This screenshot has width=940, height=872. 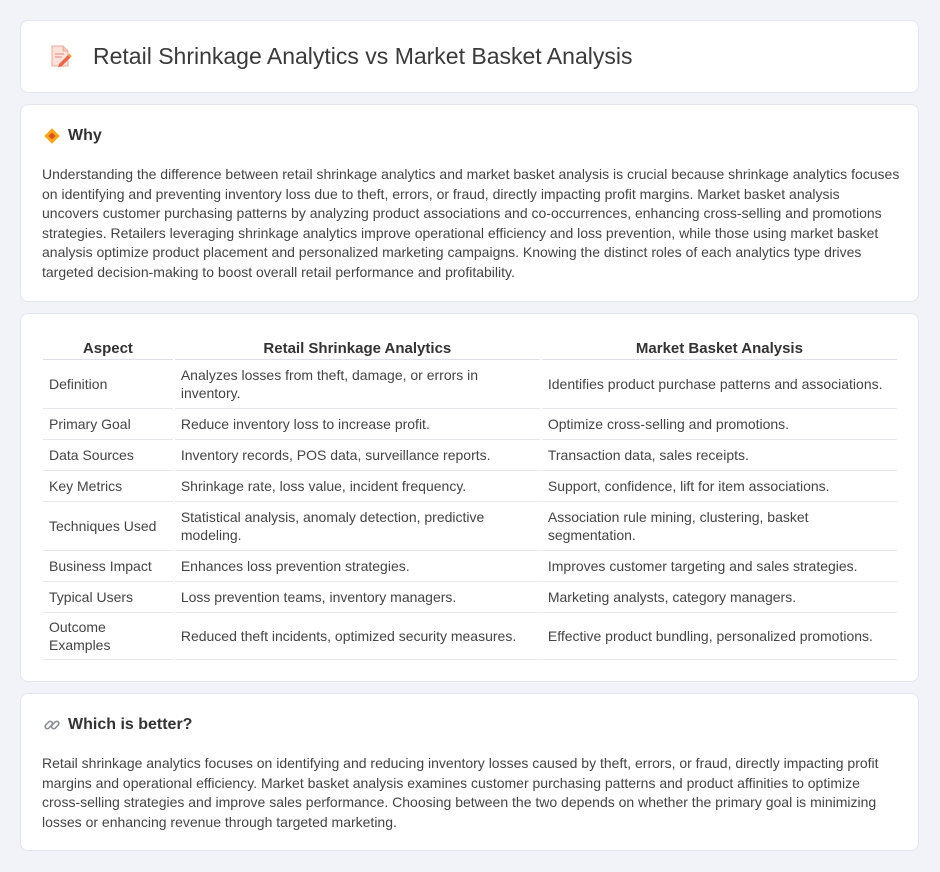 I want to click on link-icon, so click(x=52, y=725).